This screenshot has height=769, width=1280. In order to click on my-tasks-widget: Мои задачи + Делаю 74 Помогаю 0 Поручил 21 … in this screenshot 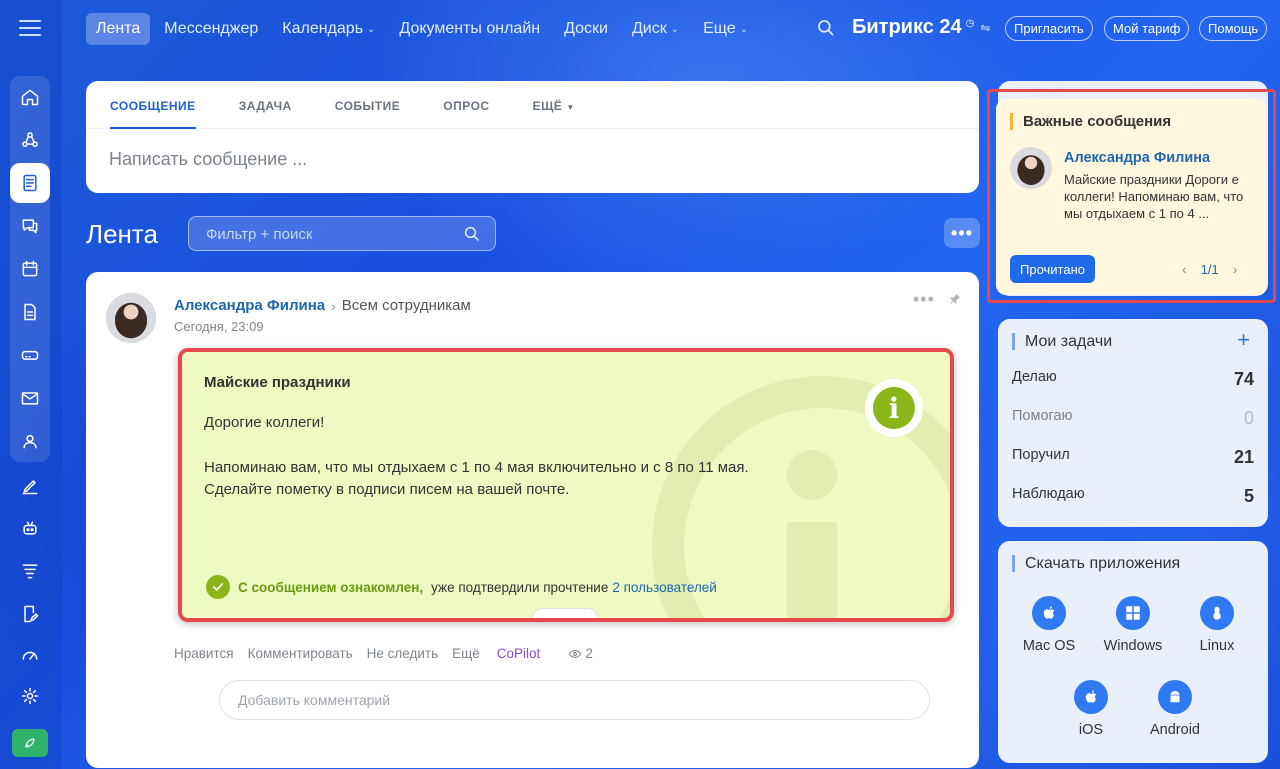, I will do `click(1133, 423)`.